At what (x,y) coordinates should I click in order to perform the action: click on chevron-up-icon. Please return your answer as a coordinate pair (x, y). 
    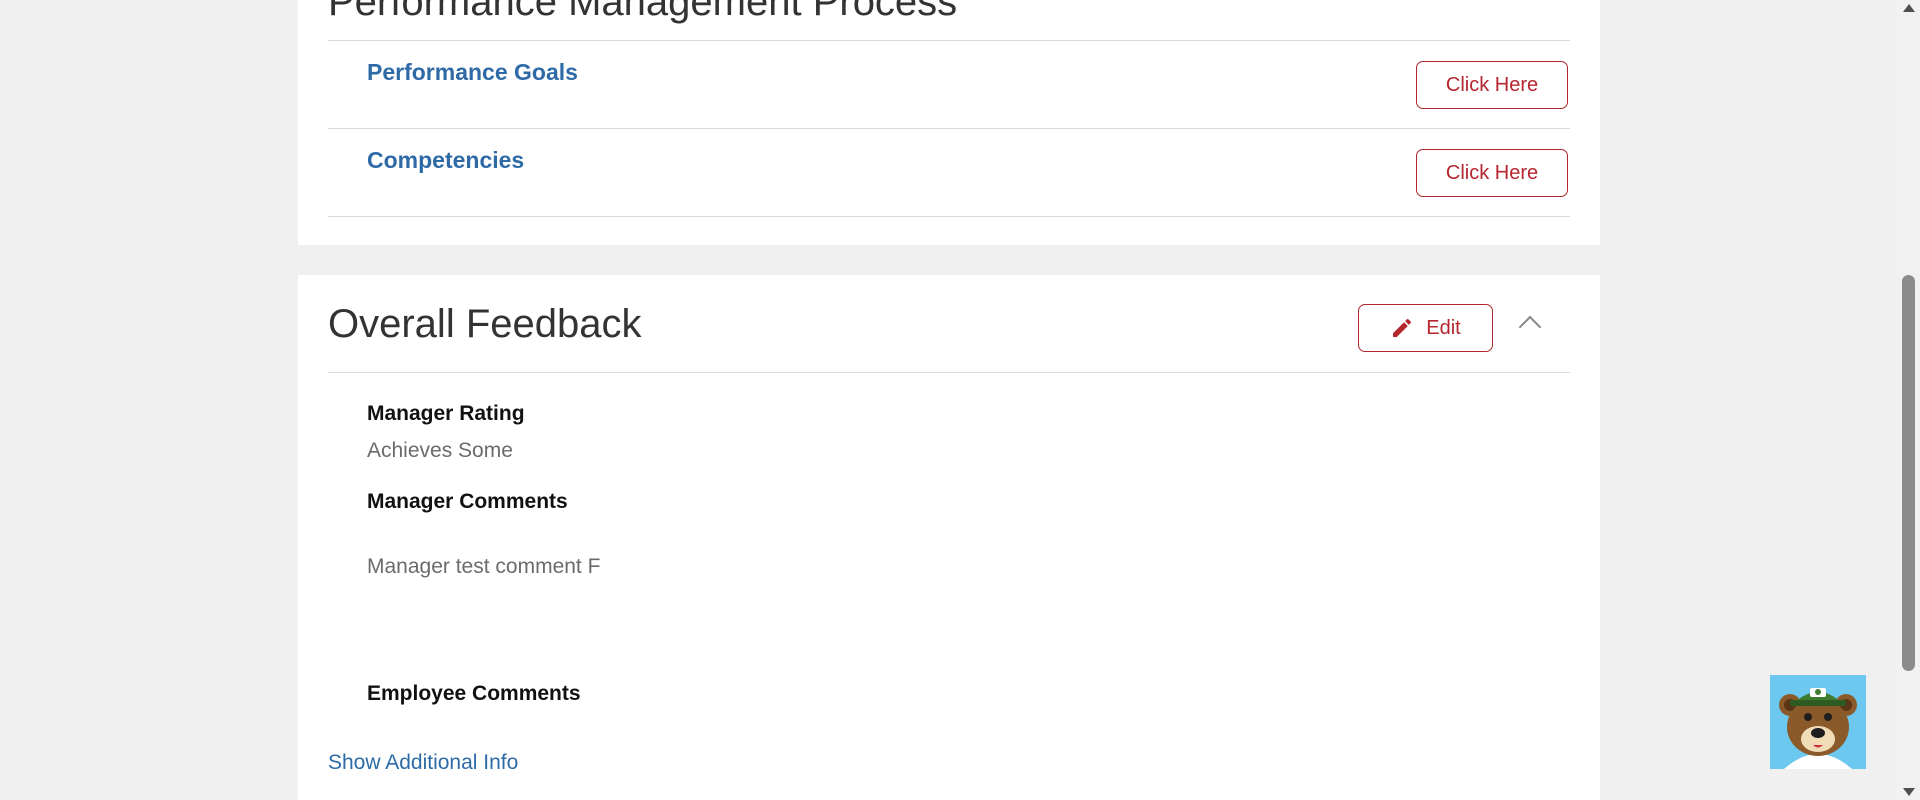
    Looking at the image, I should click on (1530, 327).